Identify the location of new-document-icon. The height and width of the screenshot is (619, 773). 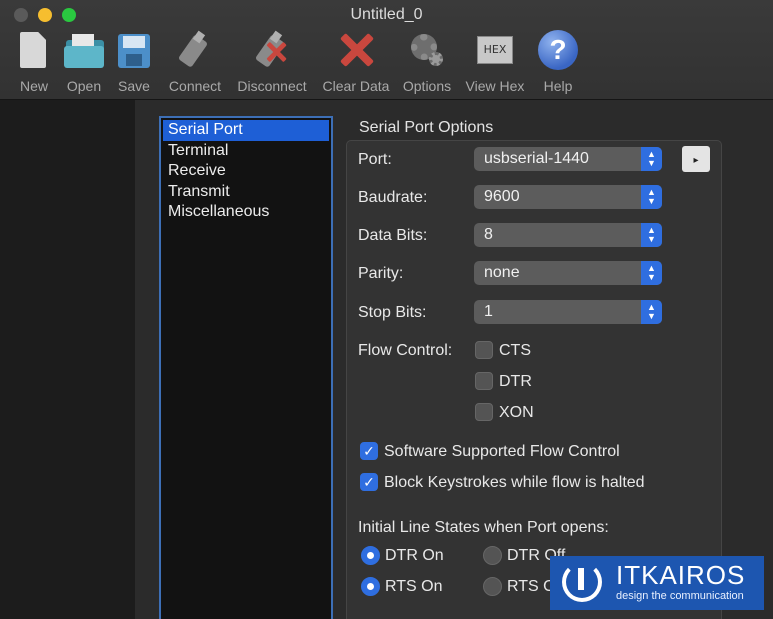
(34, 52).